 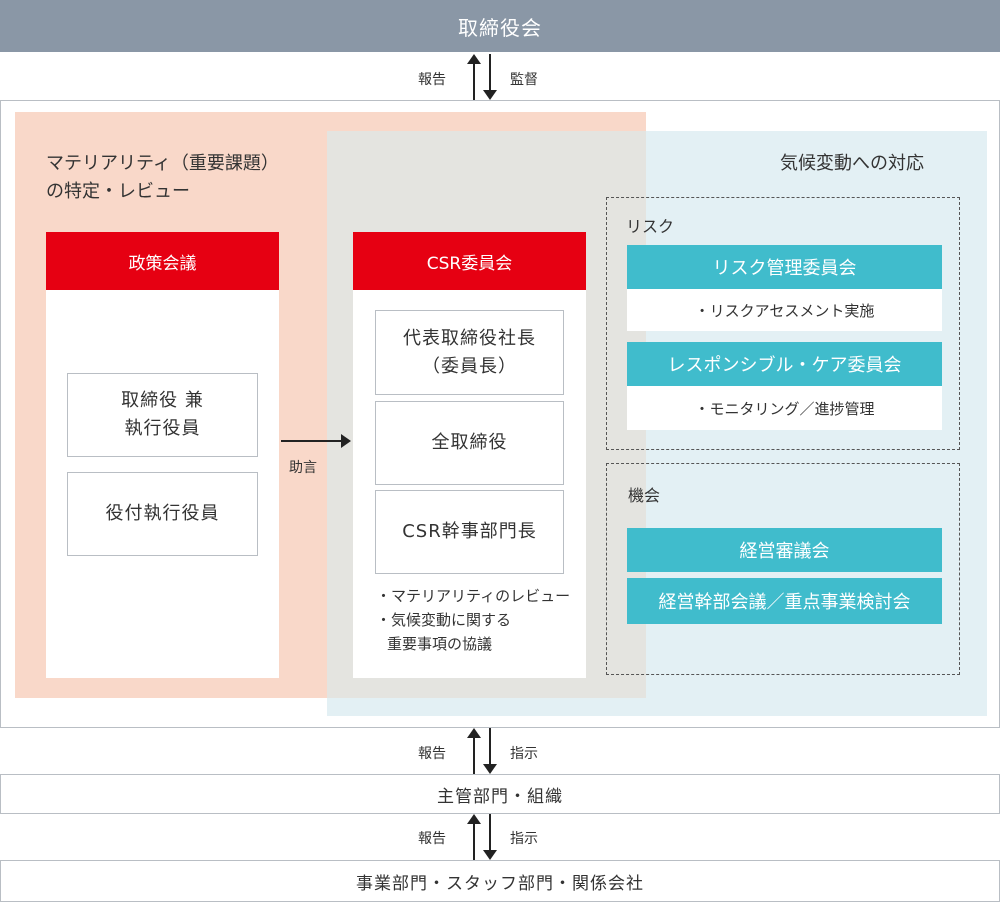 What do you see at coordinates (469, 532) in the screenshot?
I see `csr-manager-box: CSR幹事部門長` at bounding box center [469, 532].